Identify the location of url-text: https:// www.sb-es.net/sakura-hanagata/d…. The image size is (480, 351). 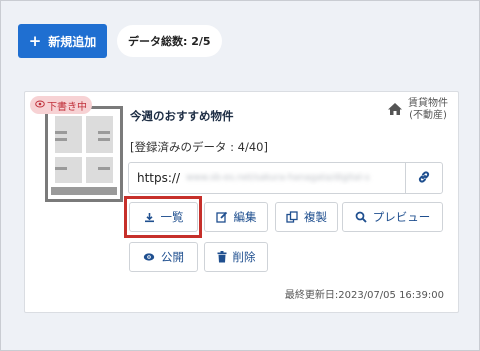
(267, 178).